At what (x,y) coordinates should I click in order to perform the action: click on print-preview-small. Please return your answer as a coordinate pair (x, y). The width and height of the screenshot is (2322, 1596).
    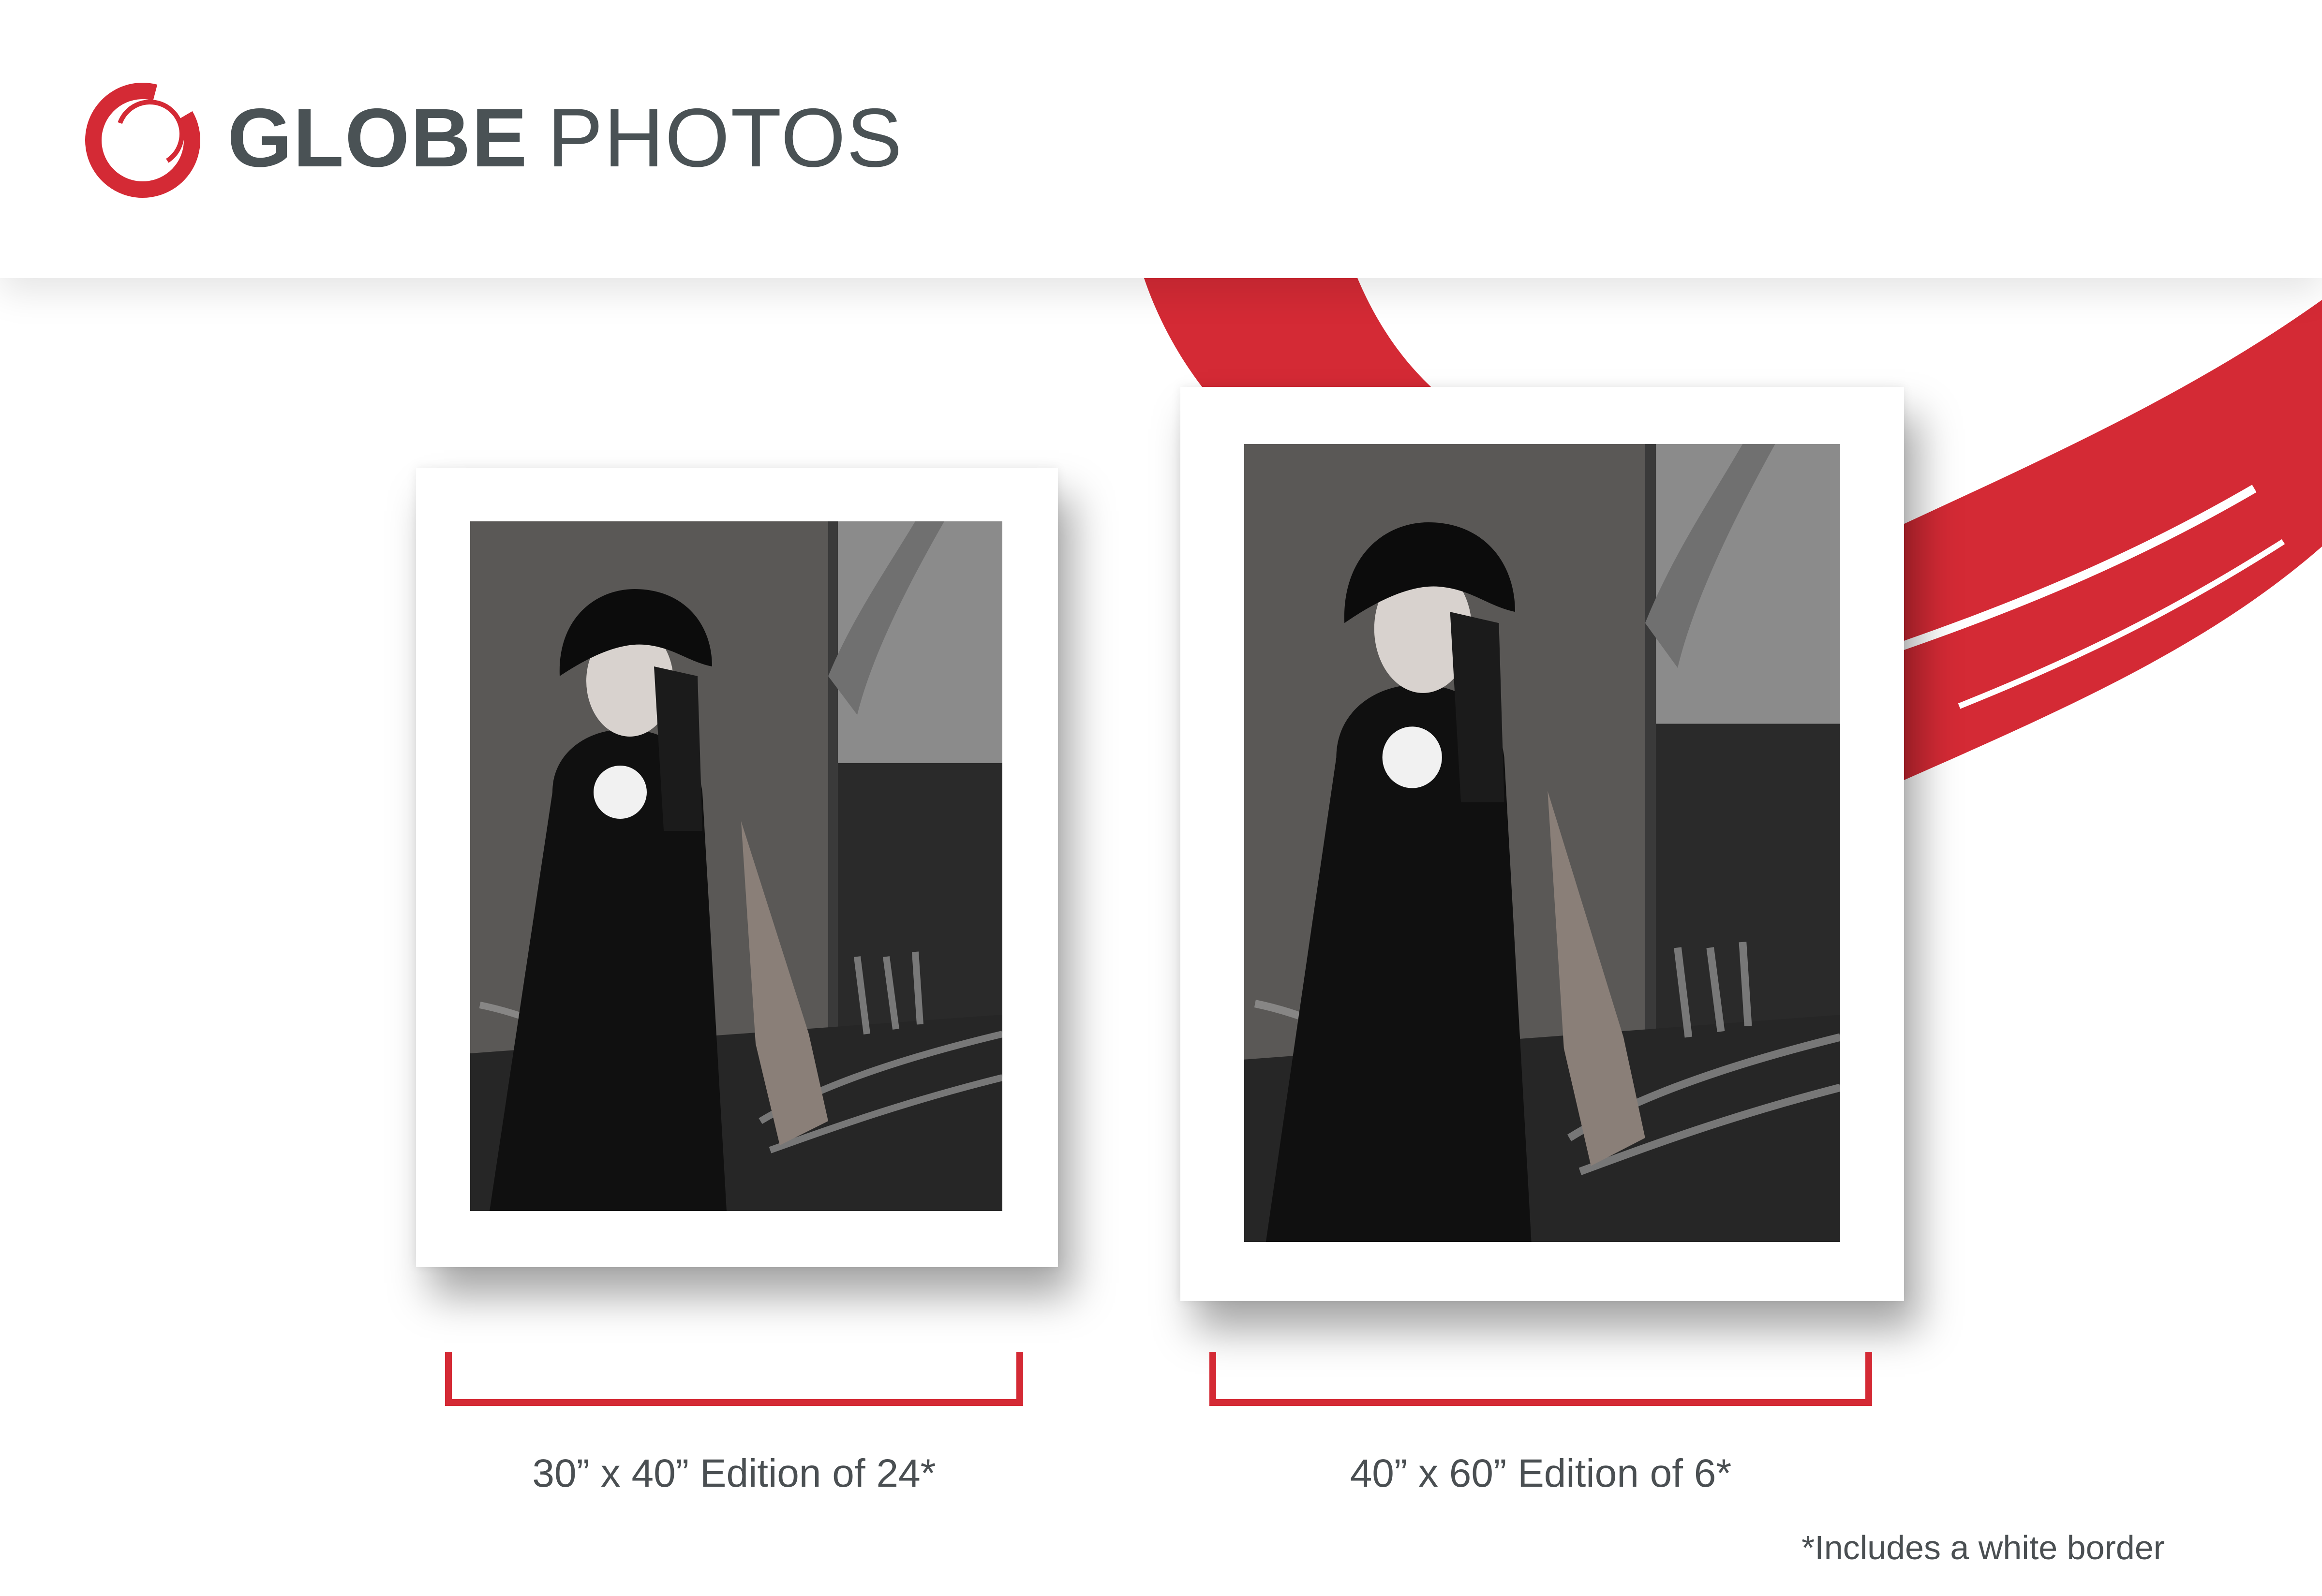
    Looking at the image, I should click on (737, 867).